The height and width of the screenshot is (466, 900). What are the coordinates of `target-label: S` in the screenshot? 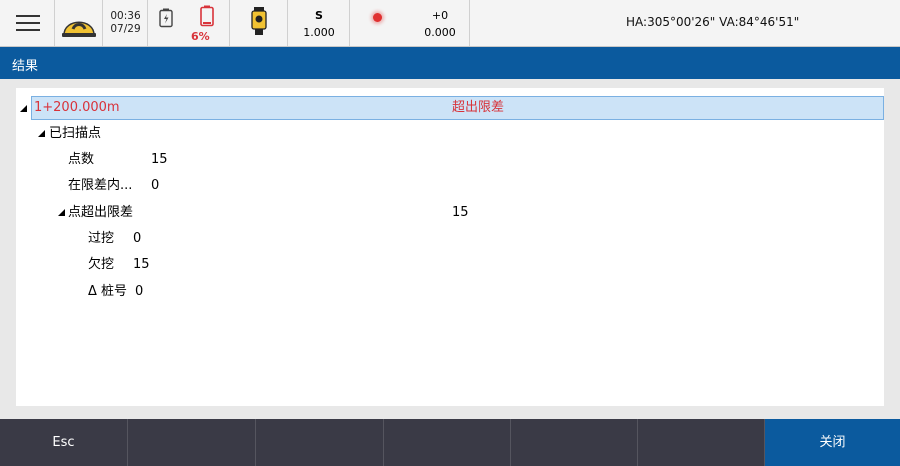 It's located at (319, 15).